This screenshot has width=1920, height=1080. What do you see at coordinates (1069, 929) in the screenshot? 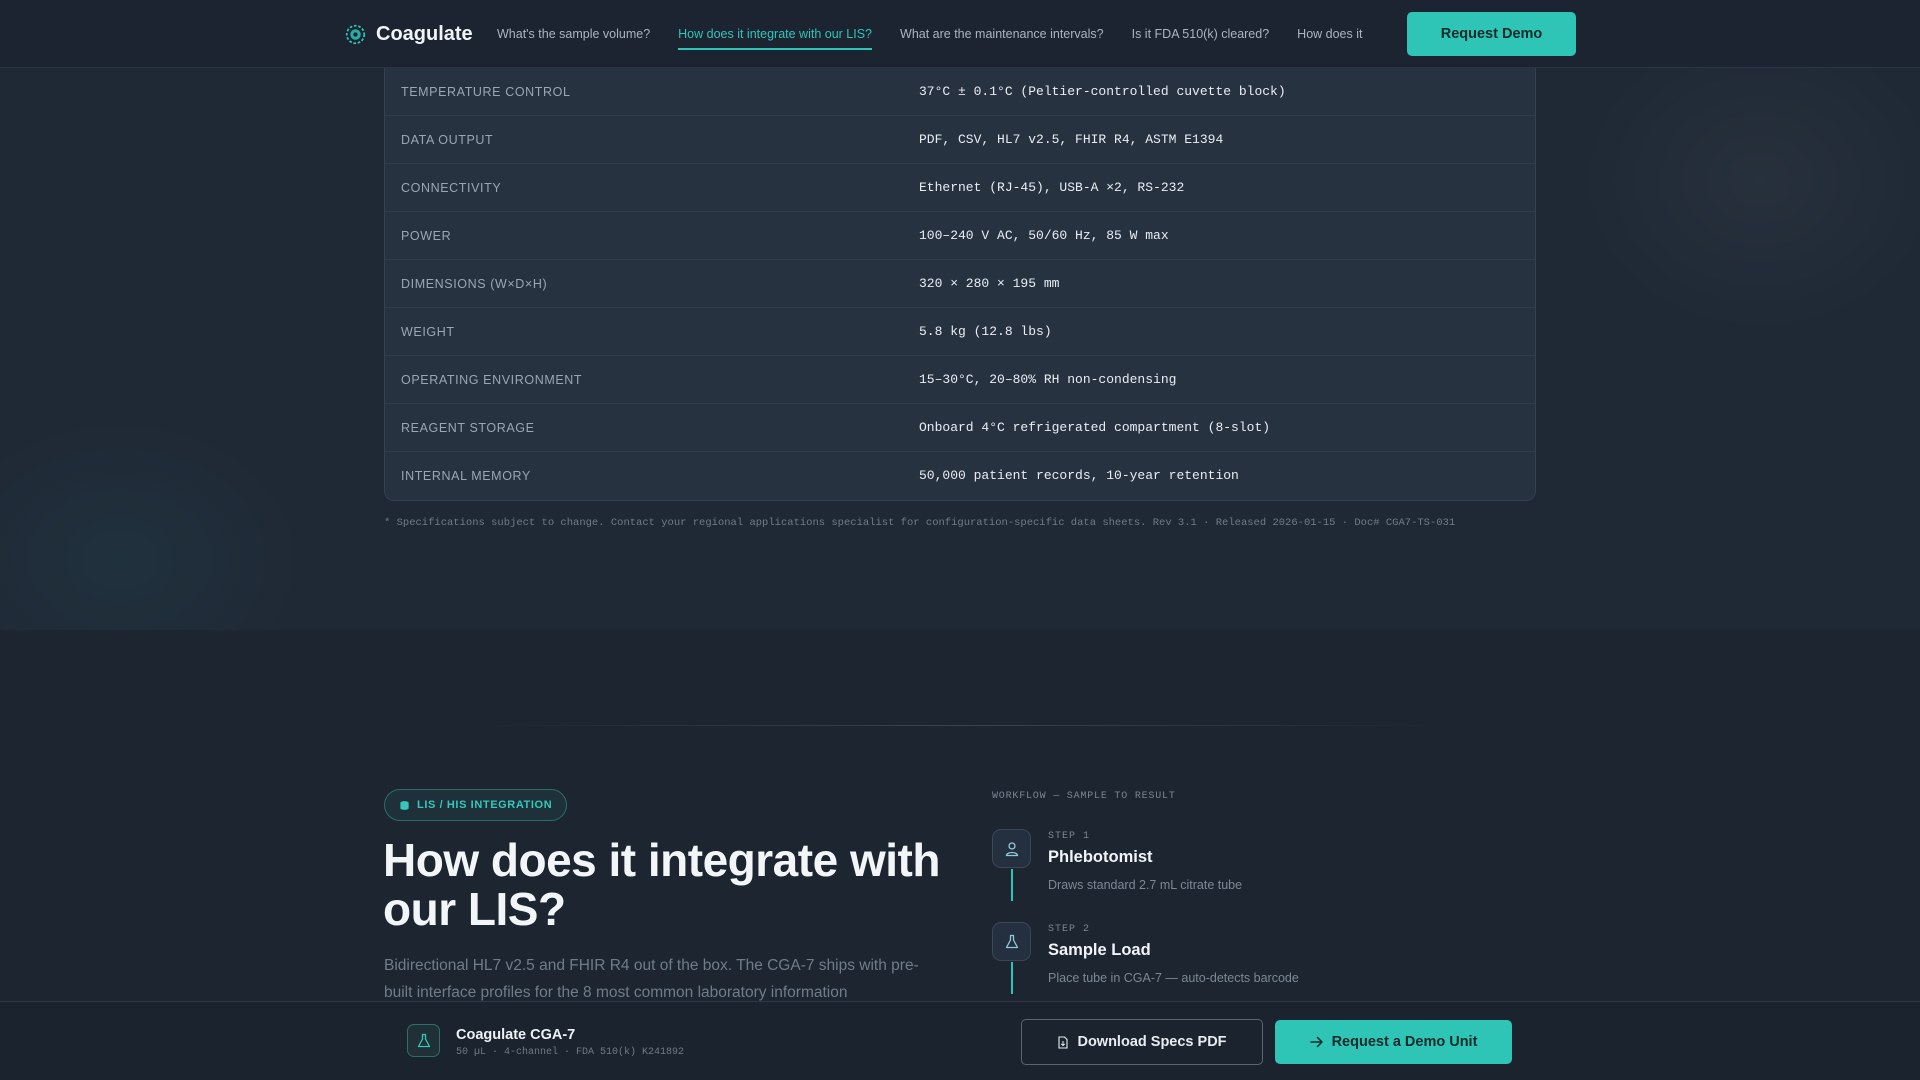
I see `step-number: STEP 2` at bounding box center [1069, 929].